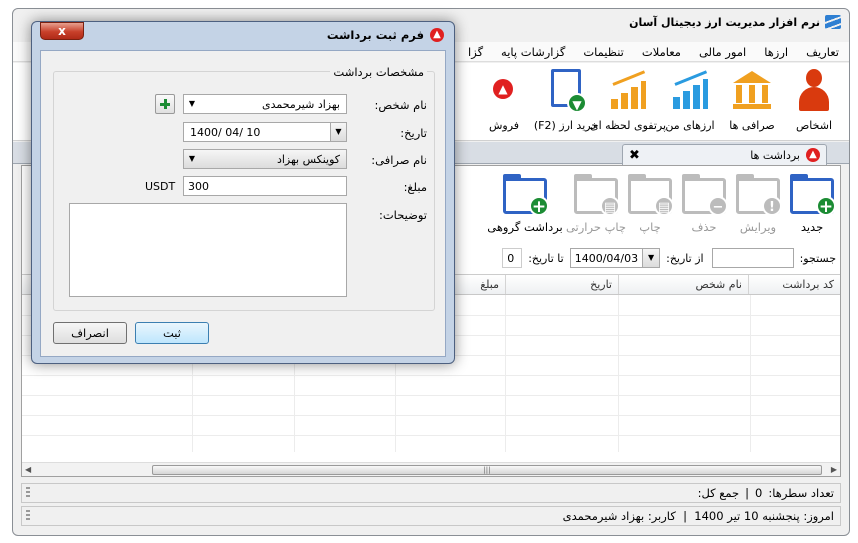 The image size is (858, 543). I want to click on scroll-left-icon: ◀, so click(28, 470).